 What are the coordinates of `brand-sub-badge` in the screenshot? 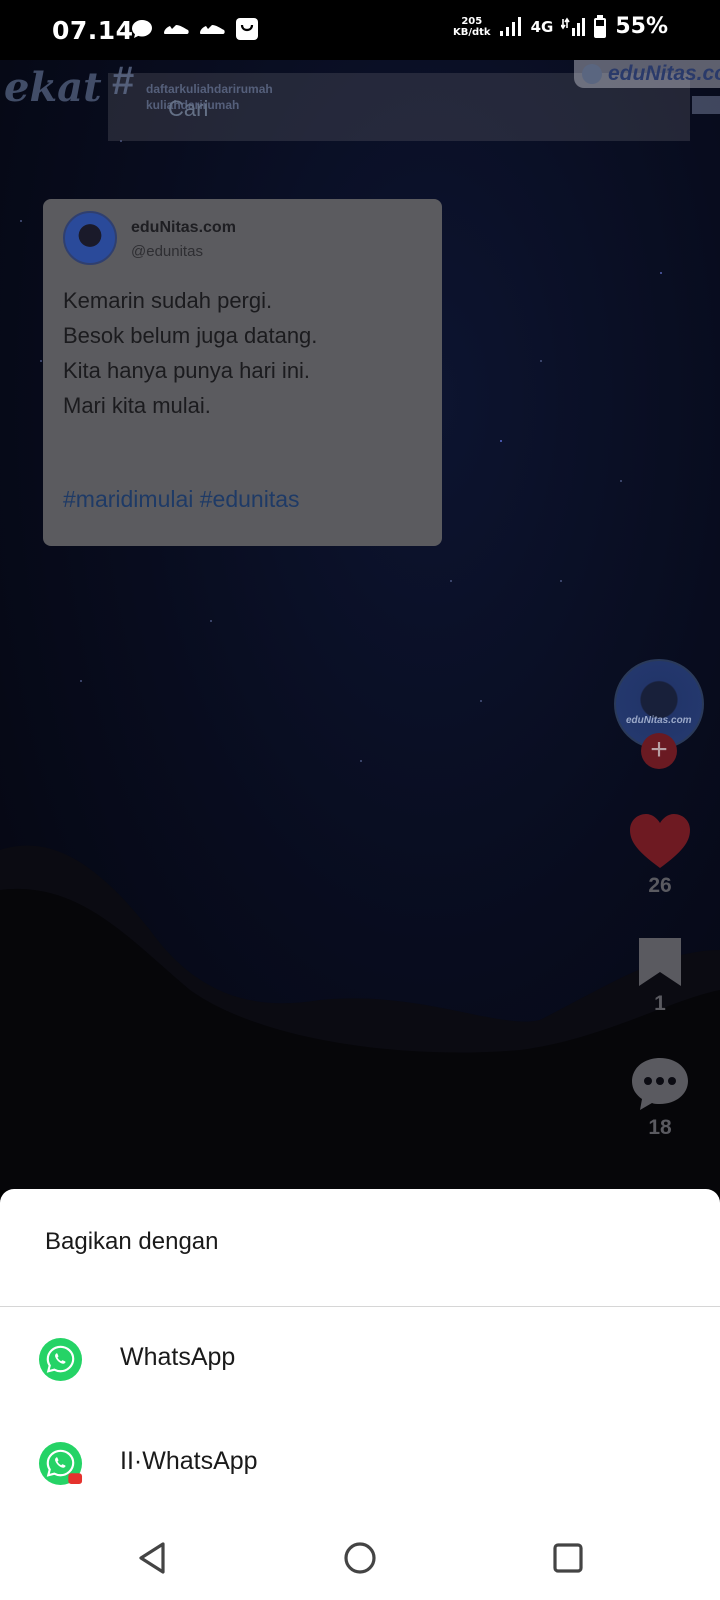 It's located at (706, 105).